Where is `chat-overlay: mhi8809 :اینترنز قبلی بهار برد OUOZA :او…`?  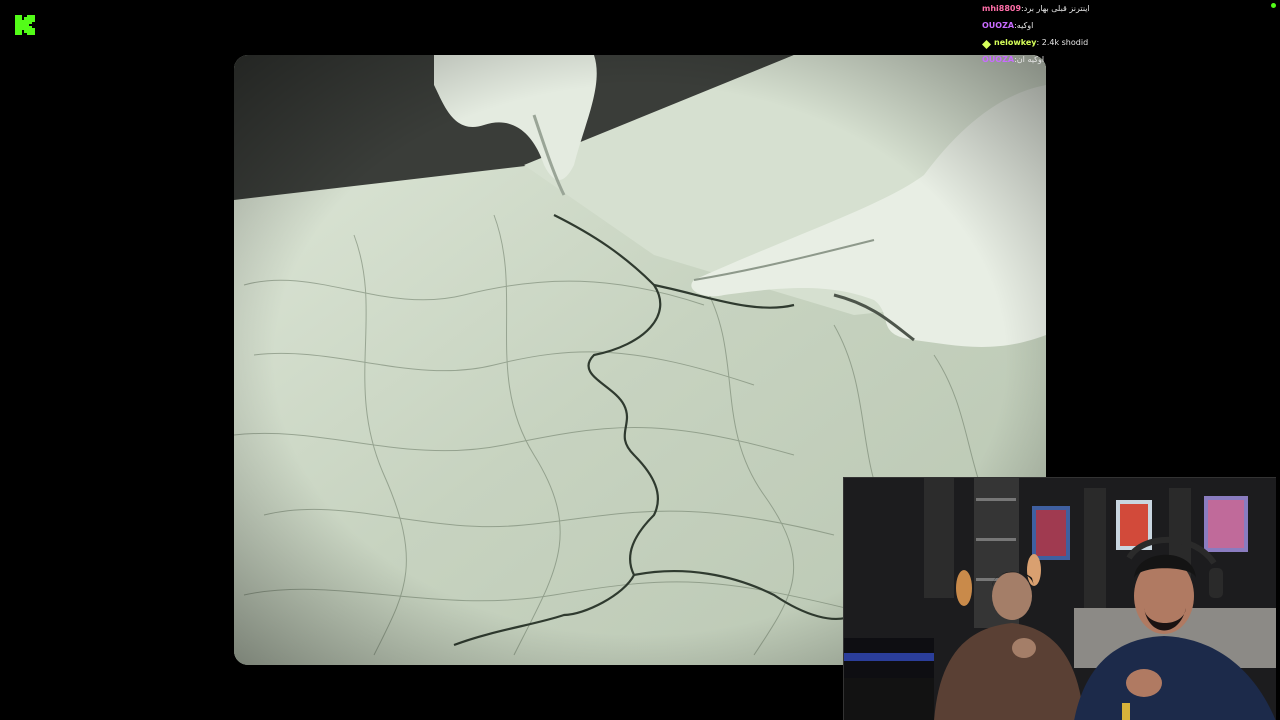
chat-overlay: mhi8809 :اینترنز قبلی بهار برد OUOZA :او… is located at coordinates (1126, 34).